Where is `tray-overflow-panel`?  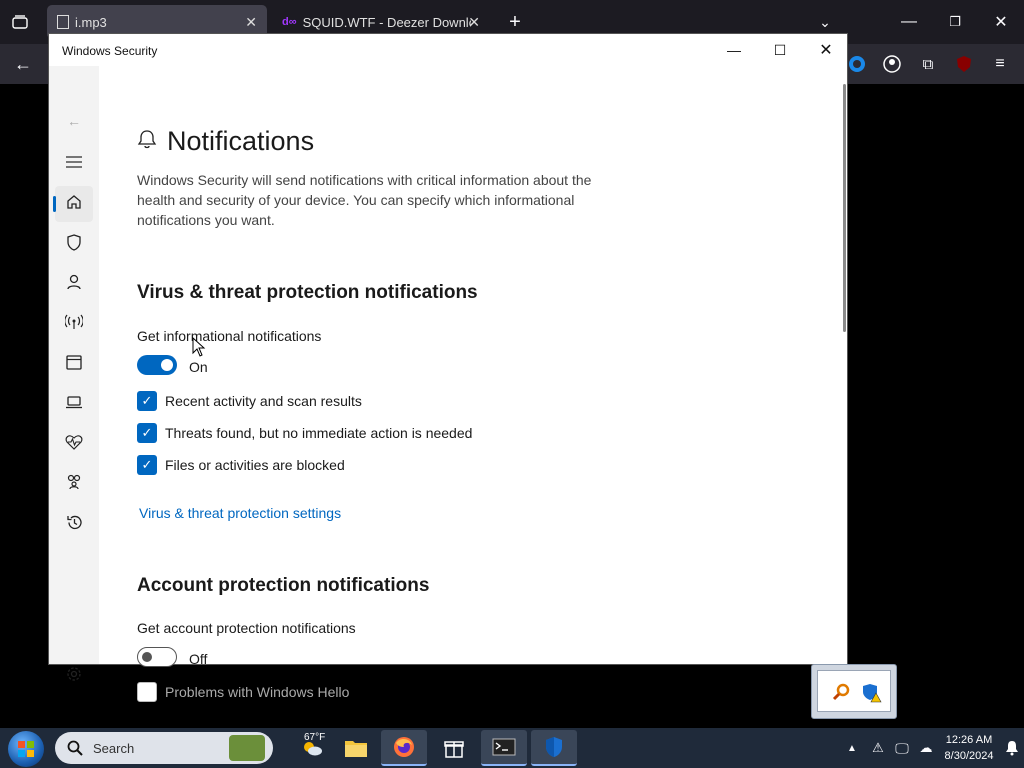
tray-overflow-panel is located at coordinates (854, 691).